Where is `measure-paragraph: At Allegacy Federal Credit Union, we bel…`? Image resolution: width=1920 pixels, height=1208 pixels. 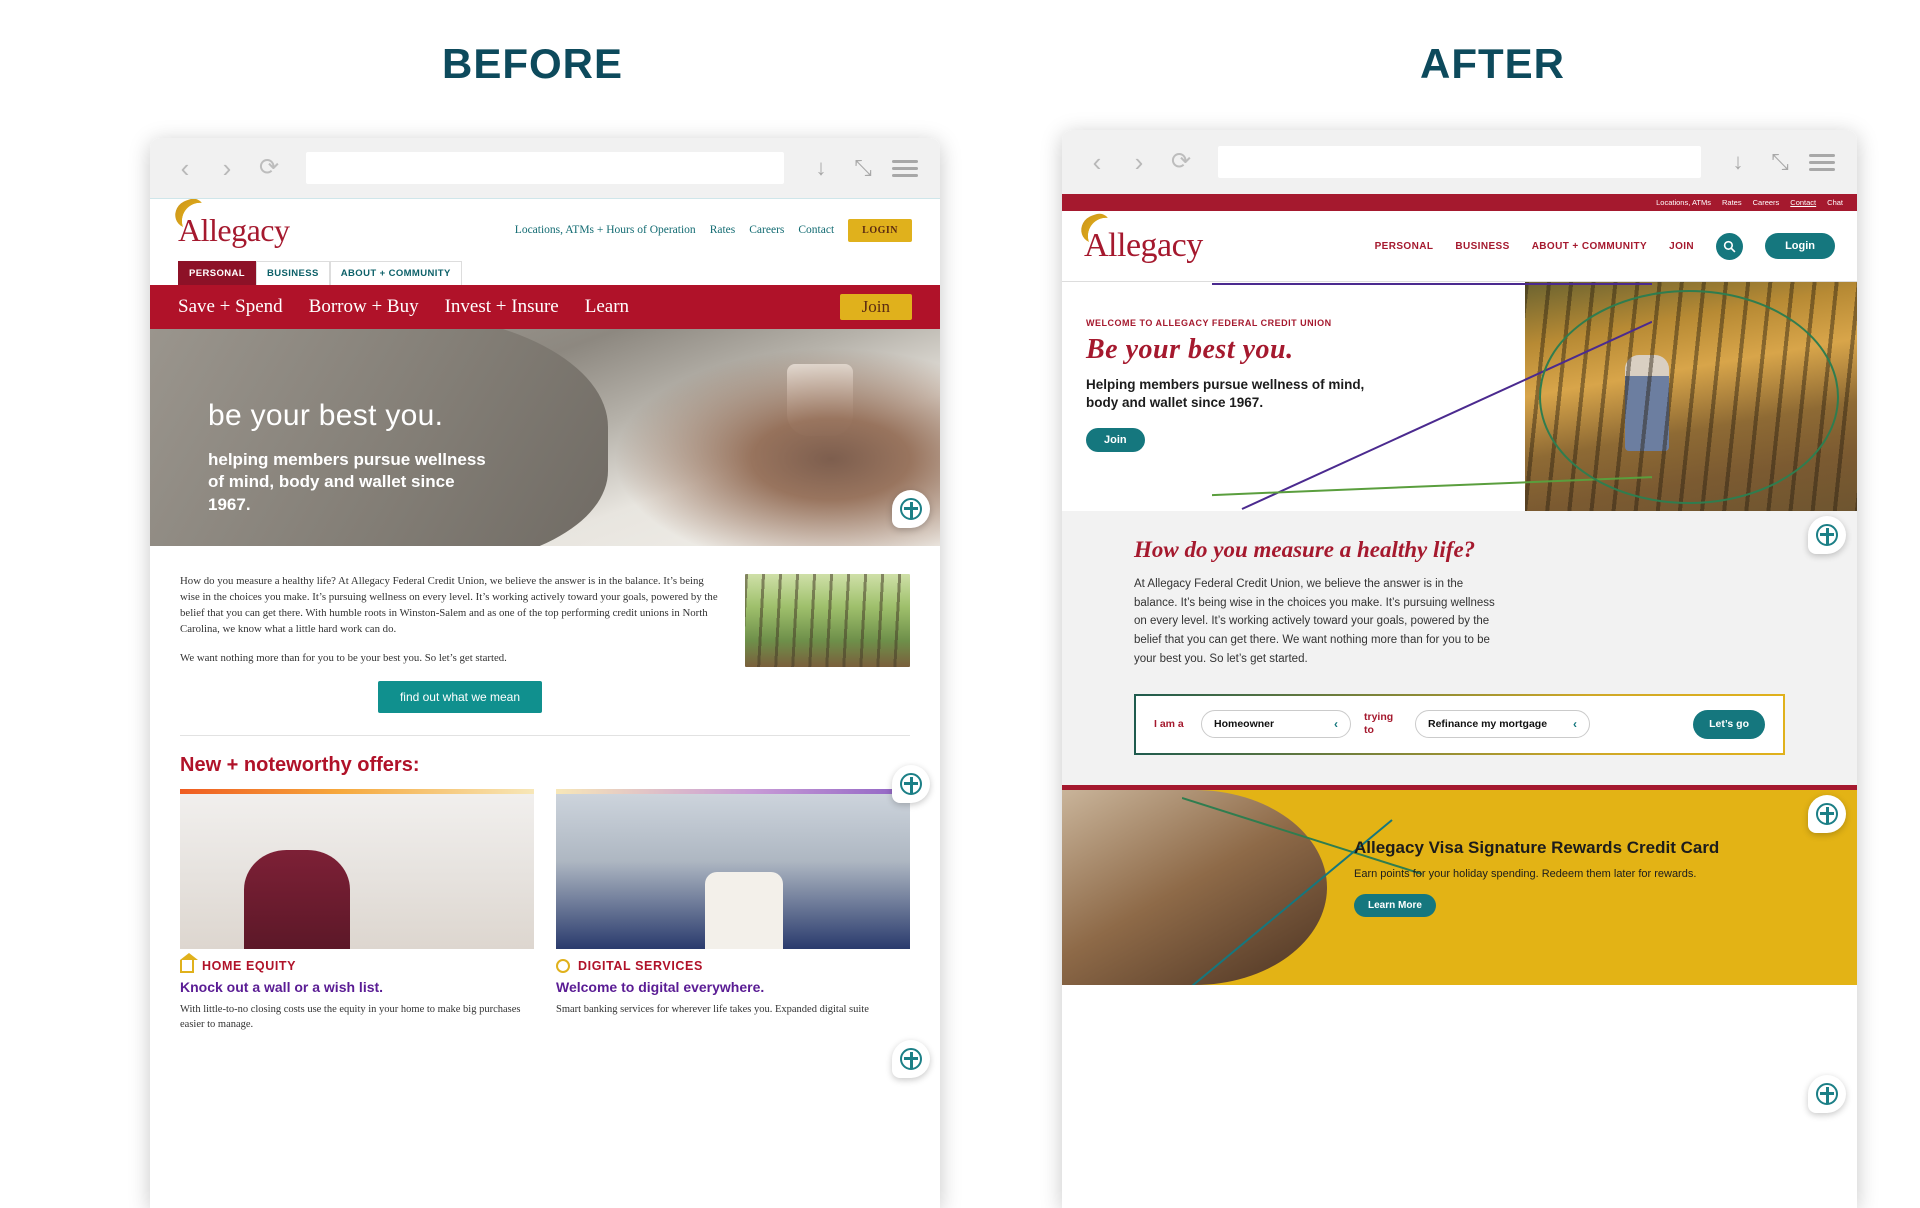
measure-paragraph: At Allegacy Federal Credit Union, we bel… is located at coordinates (1314, 621).